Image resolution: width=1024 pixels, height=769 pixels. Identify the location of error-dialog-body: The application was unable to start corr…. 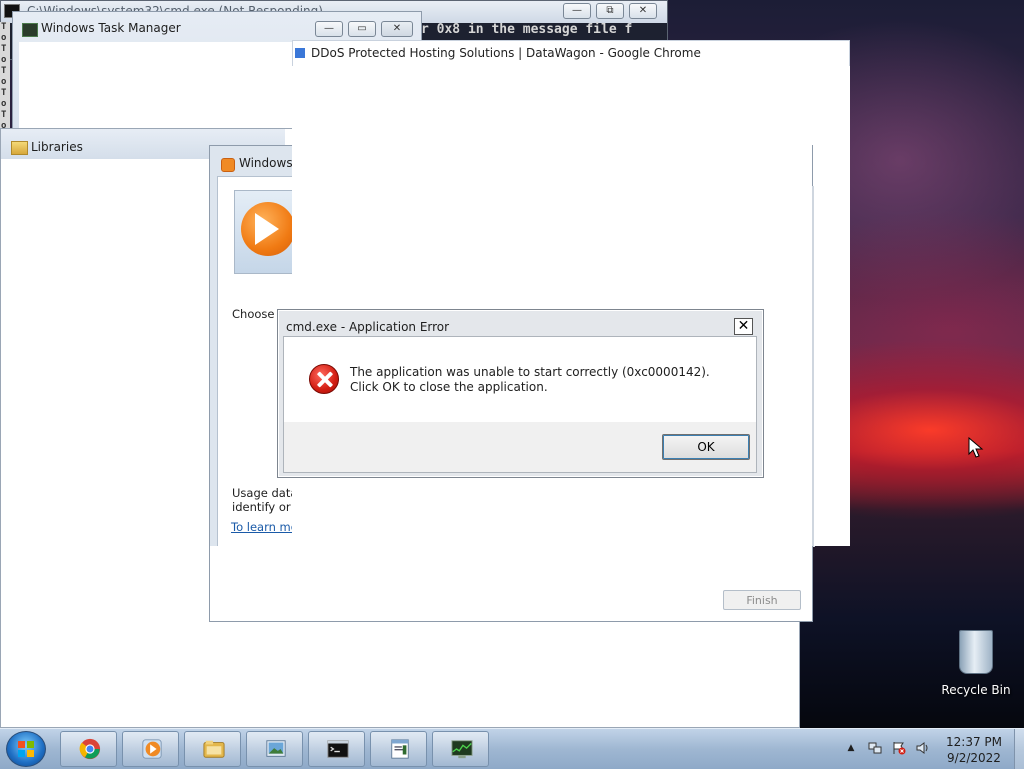
(520, 404).